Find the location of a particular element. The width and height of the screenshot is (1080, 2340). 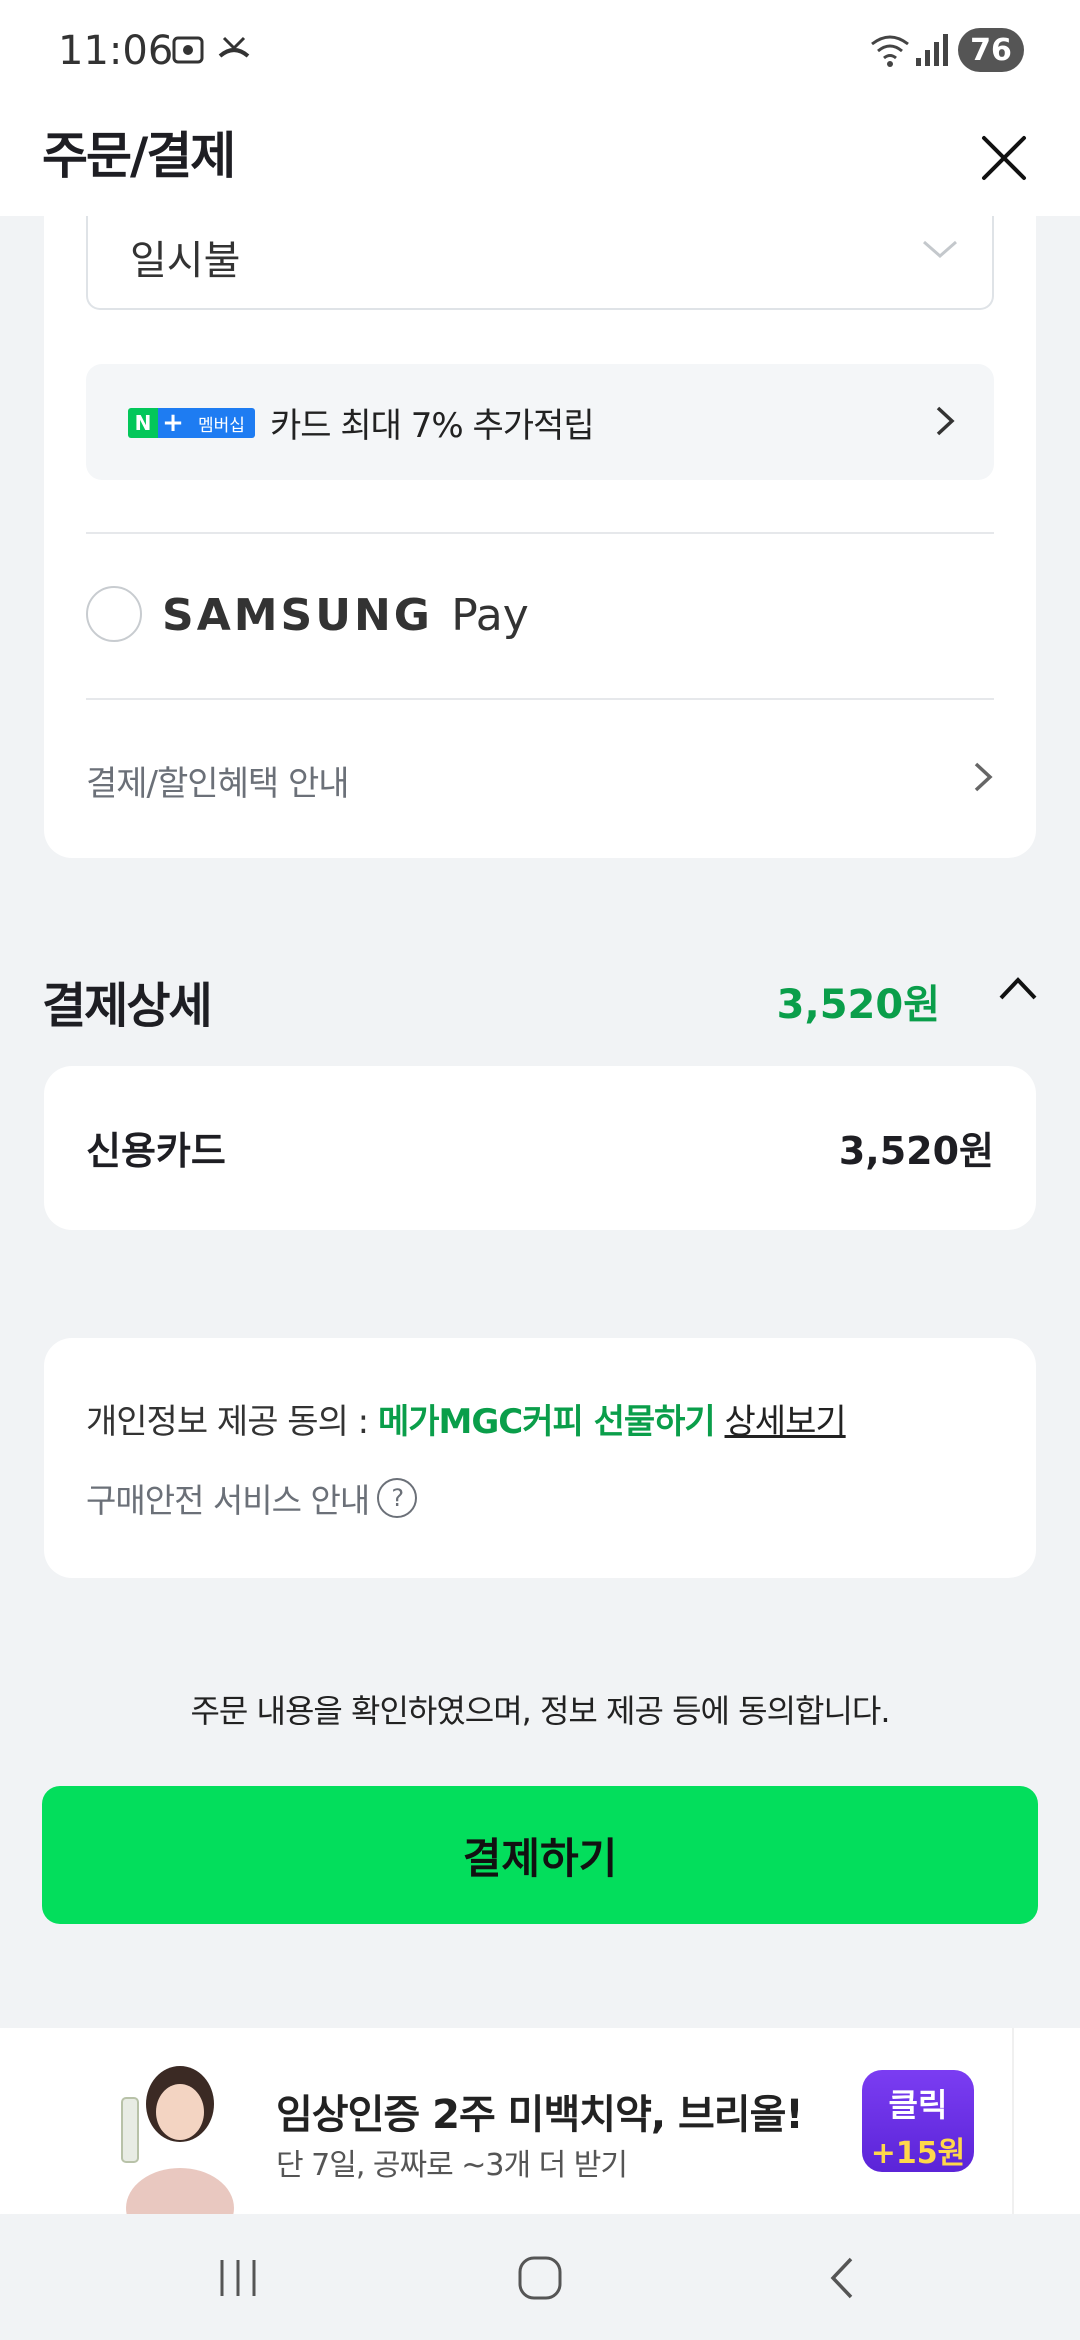

ad-divider is located at coordinates (1013, 2121).